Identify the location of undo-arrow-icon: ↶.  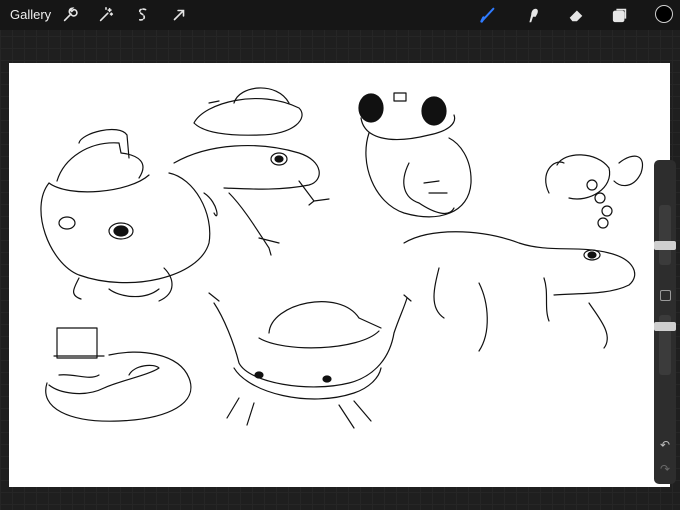
(665, 445).